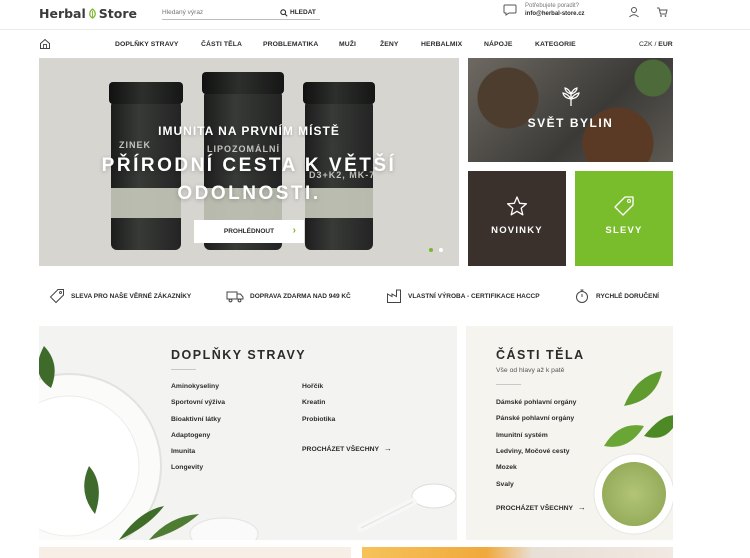  Describe the element at coordinates (441, 44) in the screenshot. I see `nav-item-herbalmix: HERBALMIX` at that location.